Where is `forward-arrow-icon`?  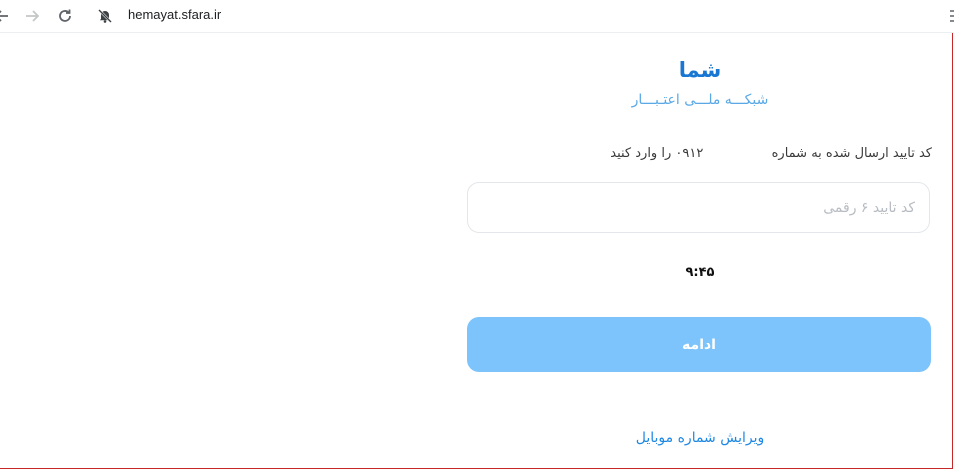
forward-arrow-icon is located at coordinates (32, 16).